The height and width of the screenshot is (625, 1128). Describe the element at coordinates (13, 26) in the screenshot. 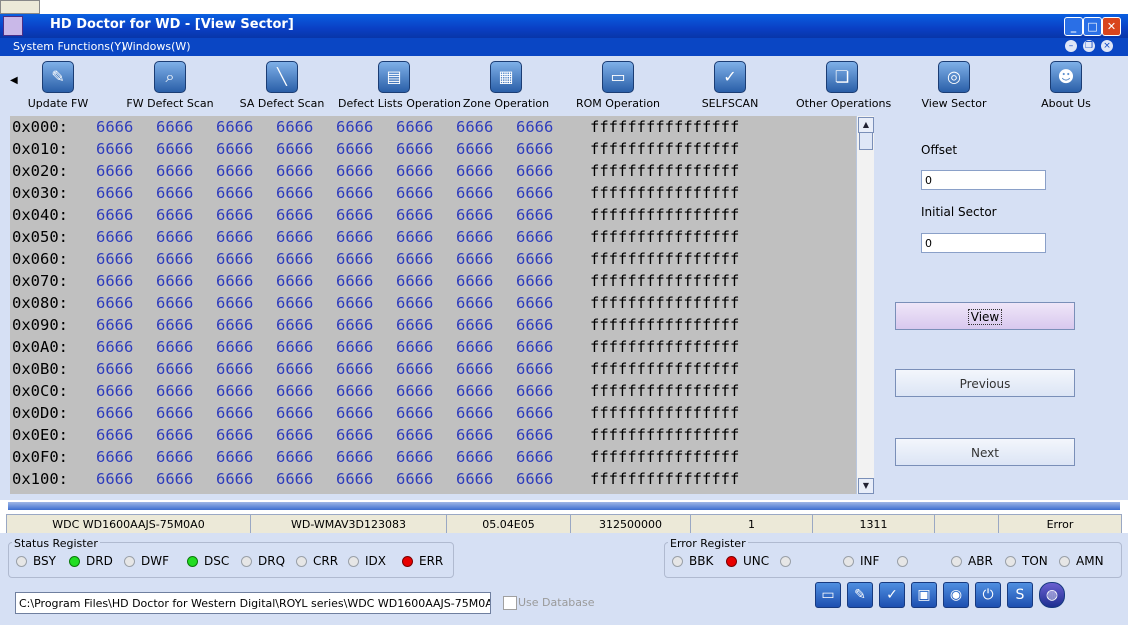

I see `app-icon` at that location.